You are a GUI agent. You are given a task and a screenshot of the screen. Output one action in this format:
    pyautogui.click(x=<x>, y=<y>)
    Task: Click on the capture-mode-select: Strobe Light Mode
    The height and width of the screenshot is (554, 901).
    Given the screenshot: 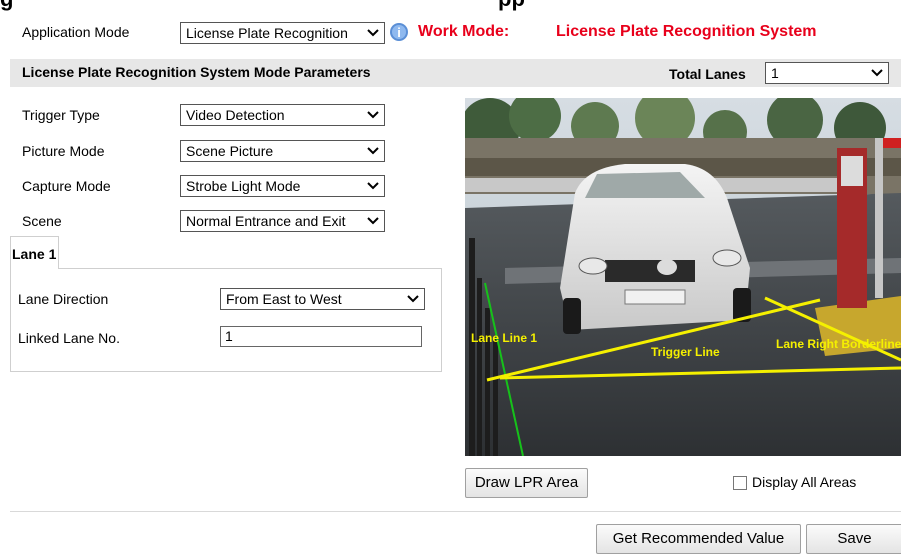 What is the action you would take?
    pyautogui.click(x=282, y=186)
    